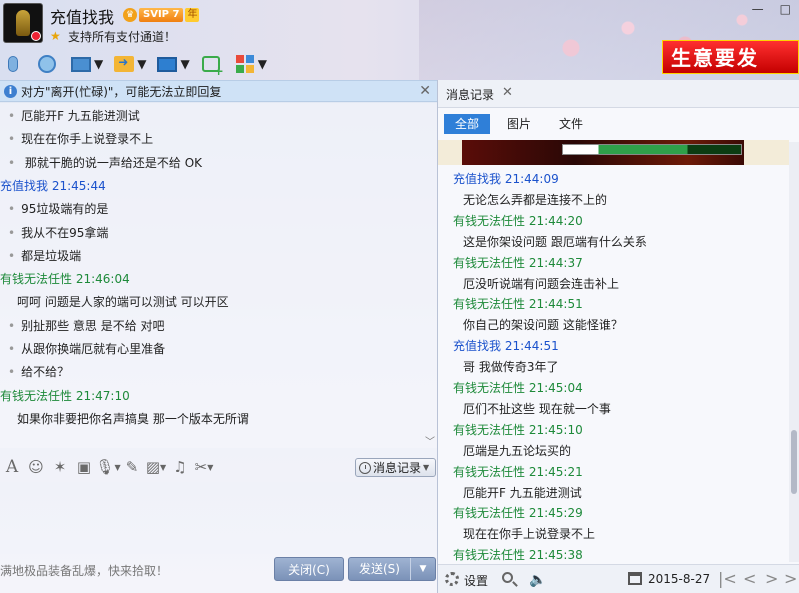  Describe the element at coordinates (156, 467) in the screenshot. I see `image-button: ▨ ▼` at that location.